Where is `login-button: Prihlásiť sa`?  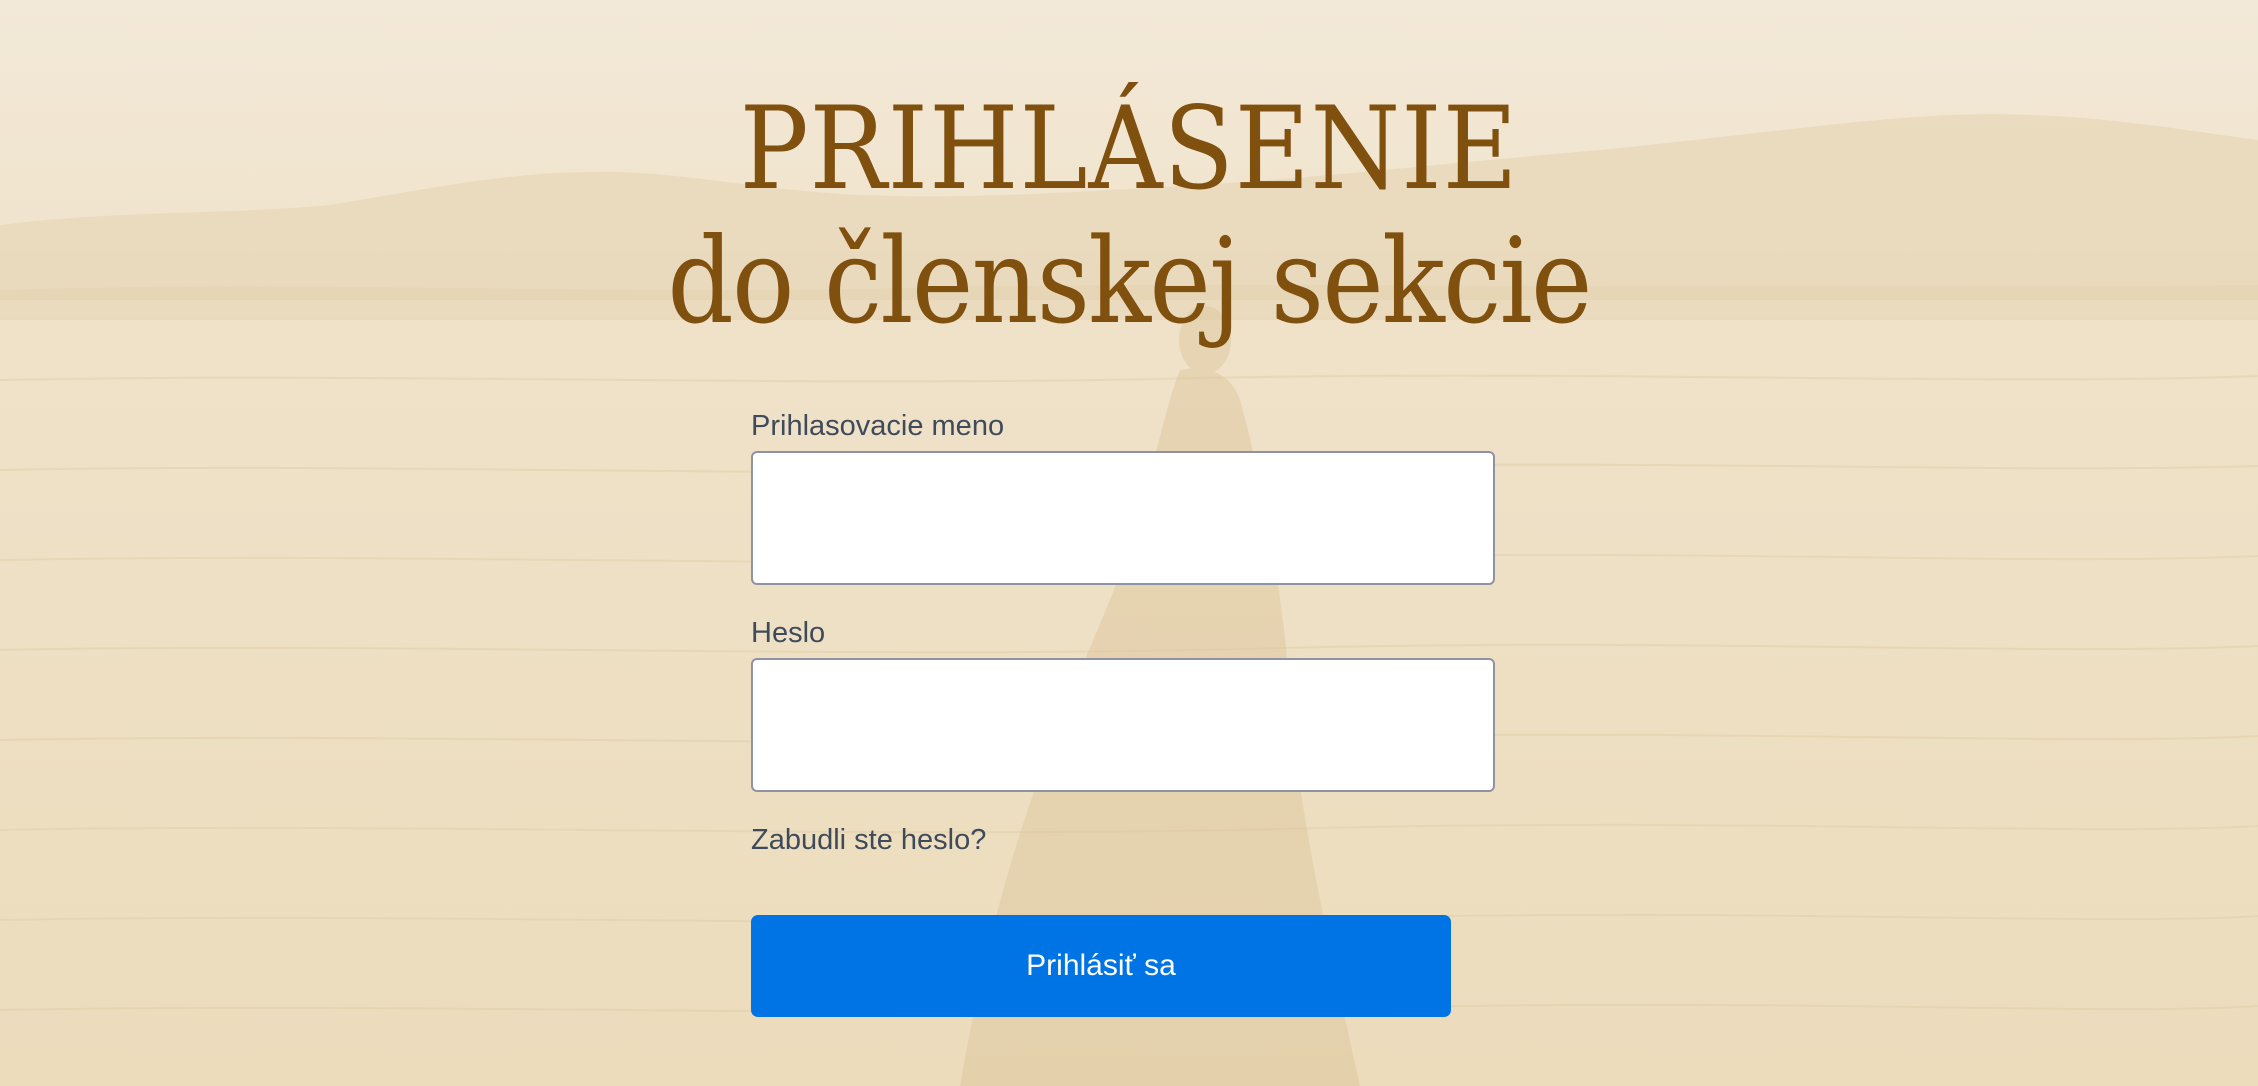
login-button: Prihlásiť sa is located at coordinates (1101, 966).